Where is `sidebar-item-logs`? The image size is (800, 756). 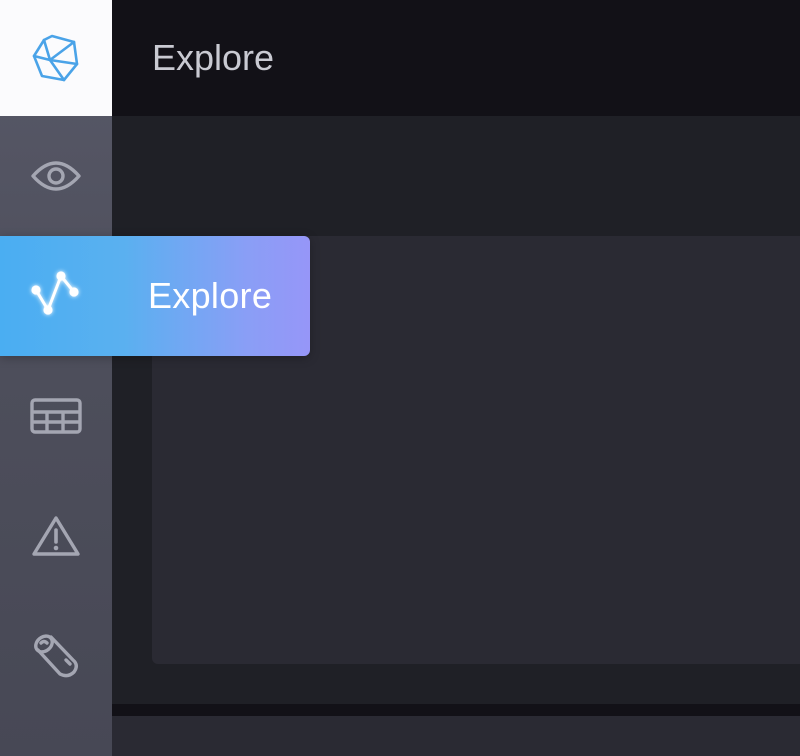 sidebar-item-logs is located at coordinates (56, 656).